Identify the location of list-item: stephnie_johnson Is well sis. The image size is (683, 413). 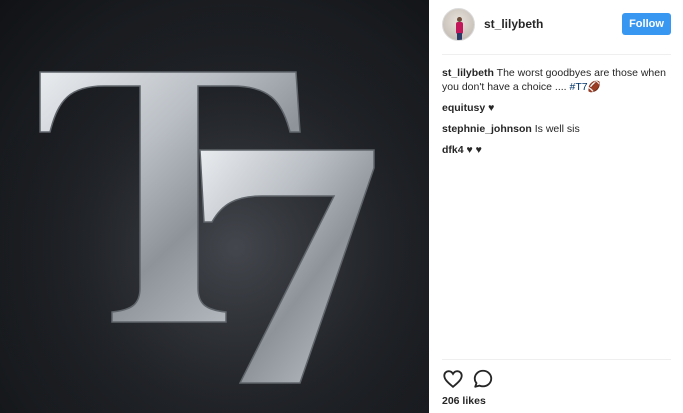
(556, 129).